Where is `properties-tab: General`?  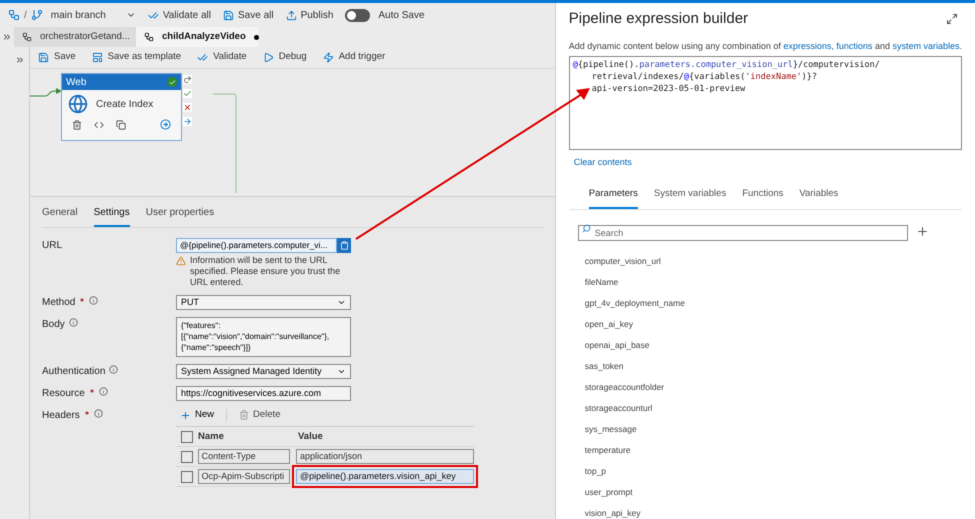 properties-tab: General is located at coordinates (60, 216).